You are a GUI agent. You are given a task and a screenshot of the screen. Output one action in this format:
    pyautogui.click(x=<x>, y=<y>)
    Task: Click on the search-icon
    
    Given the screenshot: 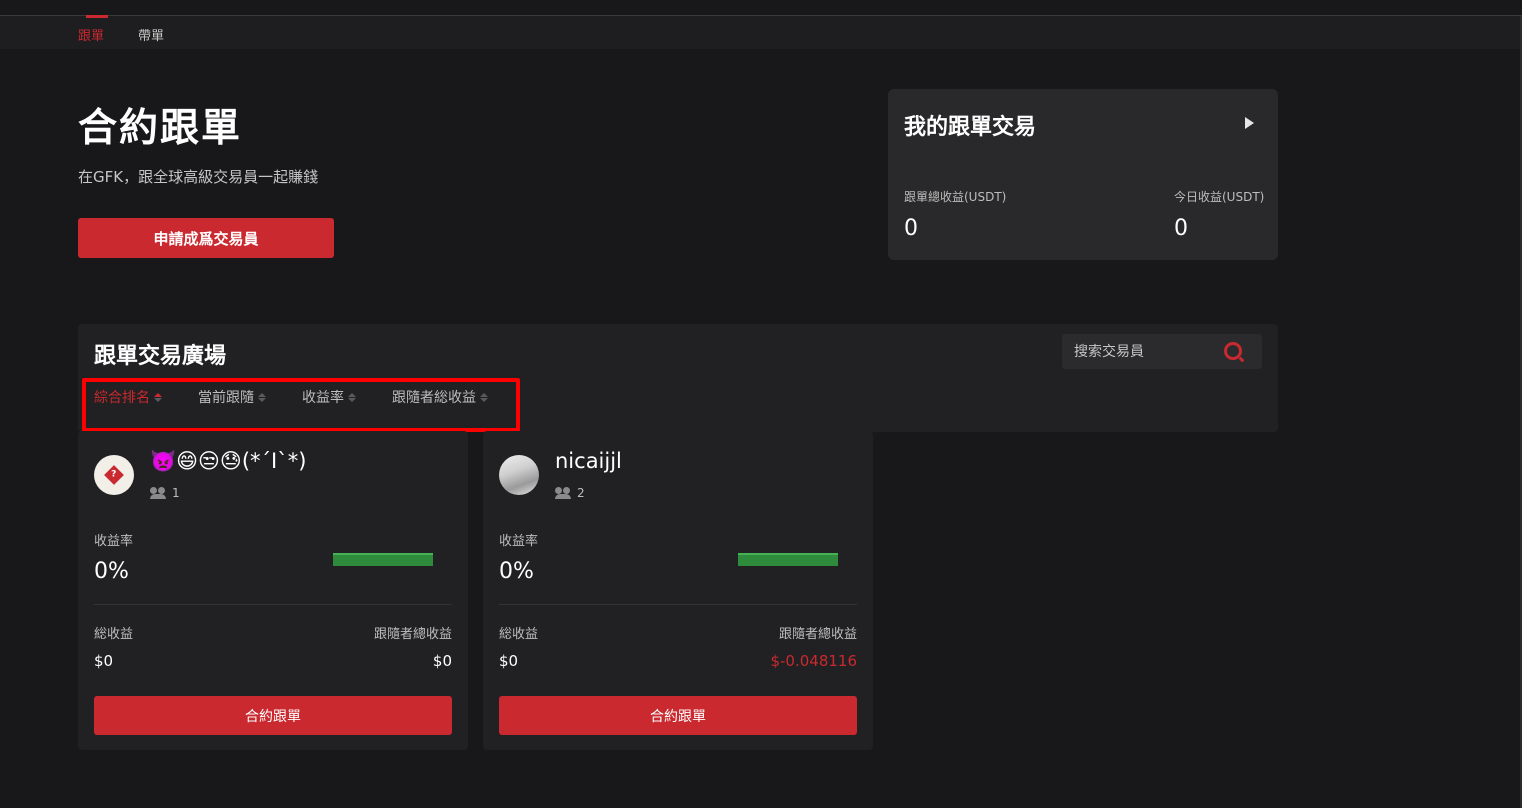 What is the action you would take?
    pyautogui.click(x=1233, y=351)
    